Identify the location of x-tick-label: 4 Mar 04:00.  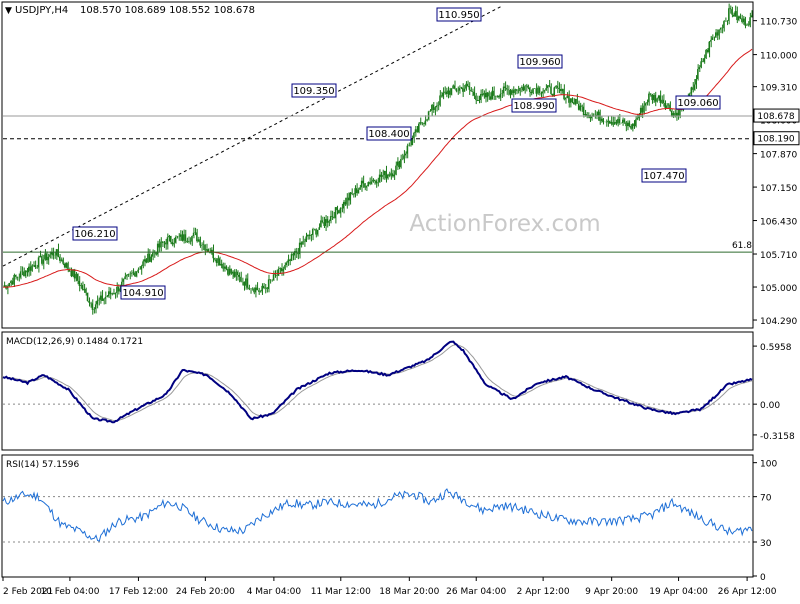
(274, 592).